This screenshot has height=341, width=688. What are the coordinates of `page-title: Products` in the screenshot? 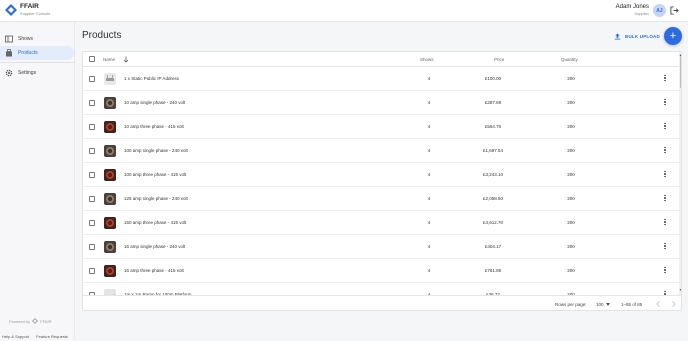 It's located at (102, 35).